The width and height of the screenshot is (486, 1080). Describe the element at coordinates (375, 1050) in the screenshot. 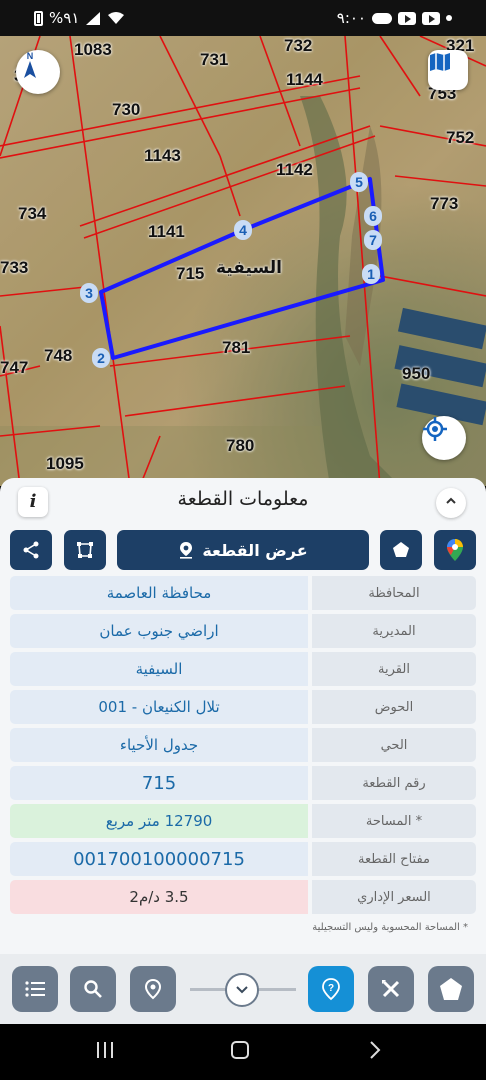

I see `back-icon` at that location.